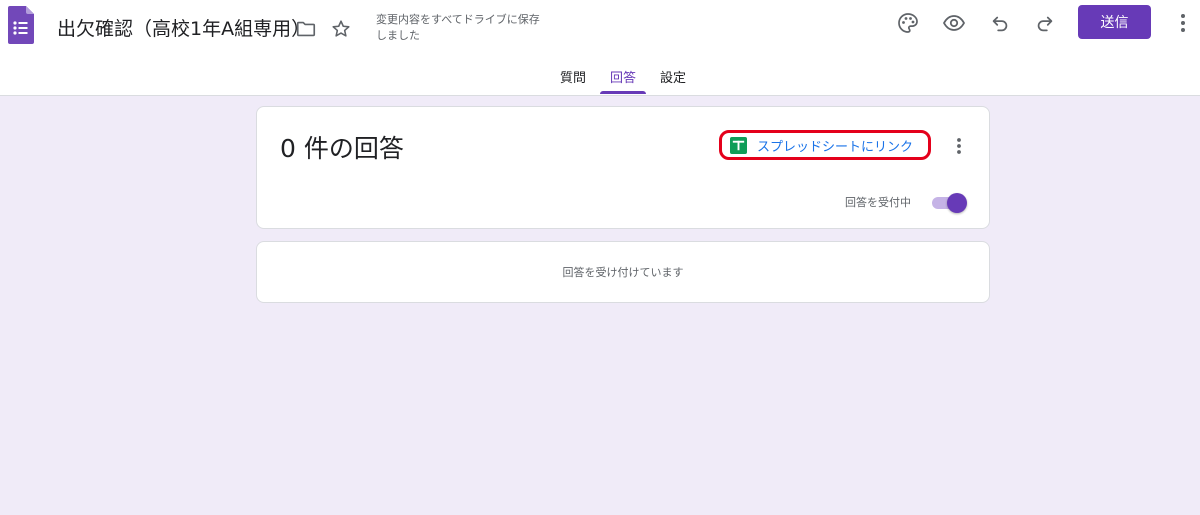 This screenshot has width=1200, height=515. I want to click on eye-icon, so click(954, 23).